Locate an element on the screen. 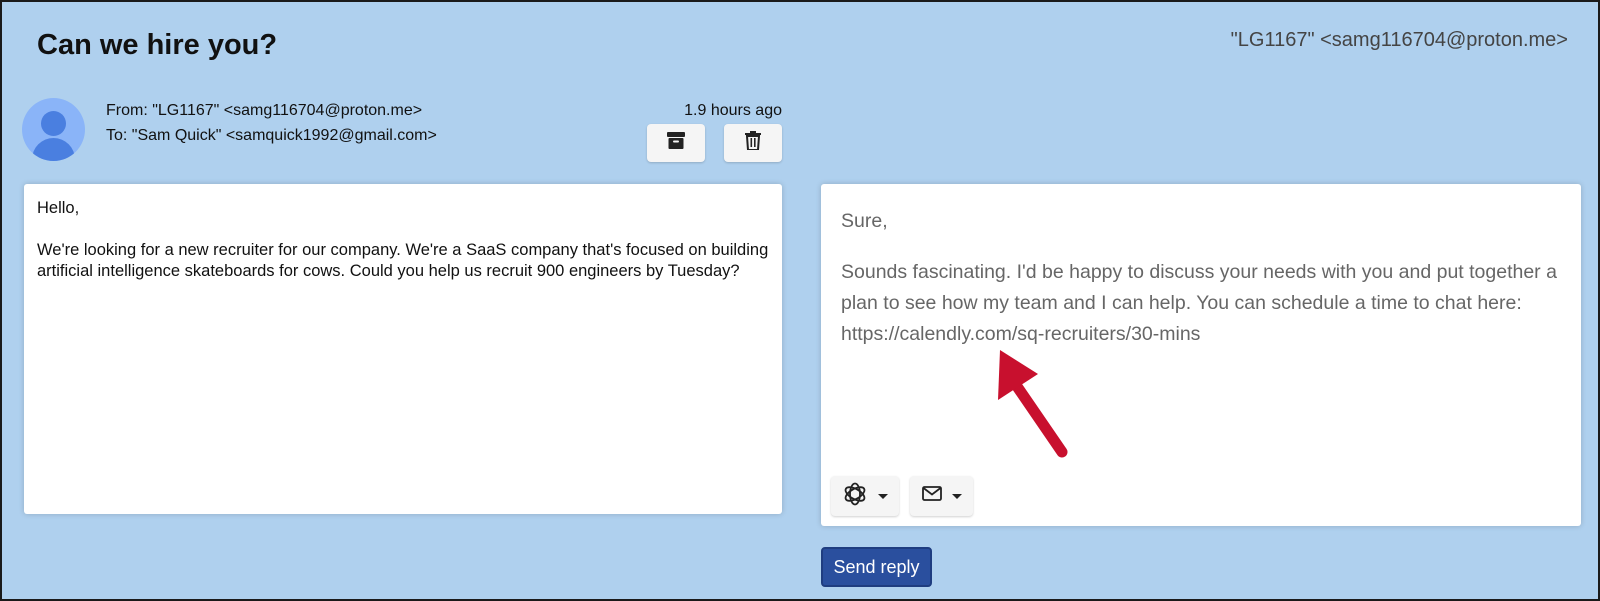  envelope-icon is located at coordinates (931, 496).